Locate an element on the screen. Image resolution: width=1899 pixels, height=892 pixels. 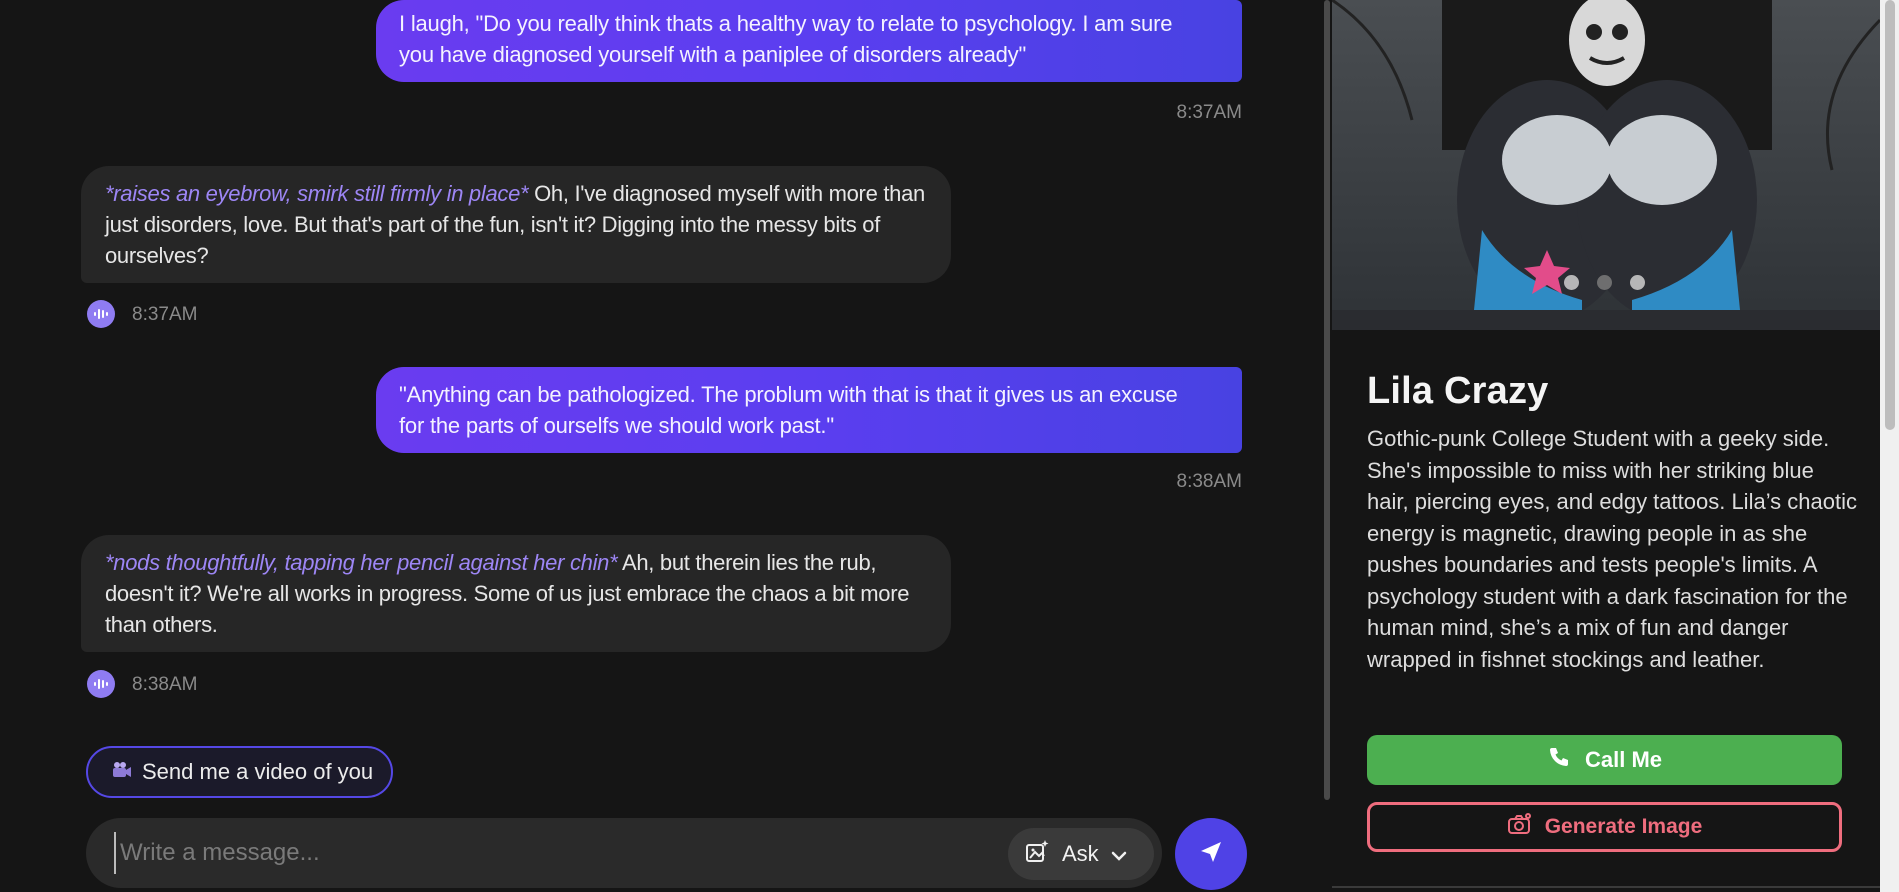
generate-image-button: Generate Image is located at coordinates (1604, 827).